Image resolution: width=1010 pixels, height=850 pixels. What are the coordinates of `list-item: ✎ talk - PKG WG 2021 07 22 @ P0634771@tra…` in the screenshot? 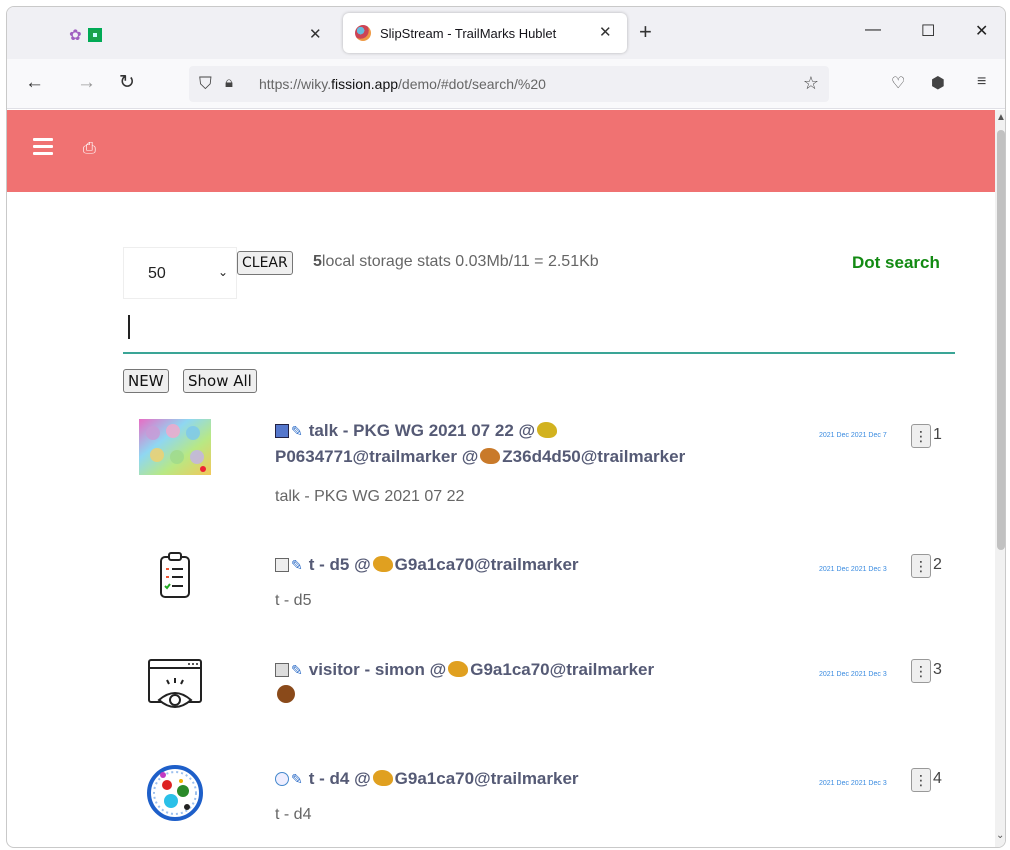 It's located at (543, 468).